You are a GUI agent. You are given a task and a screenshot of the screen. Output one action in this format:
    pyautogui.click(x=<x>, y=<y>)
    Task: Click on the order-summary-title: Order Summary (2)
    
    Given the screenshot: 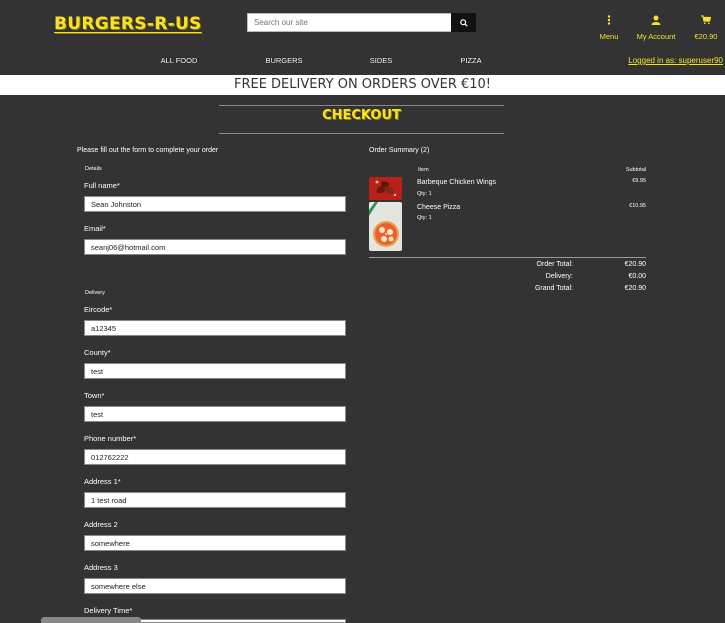 What is the action you would take?
    pyautogui.click(x=399, y=150)
    